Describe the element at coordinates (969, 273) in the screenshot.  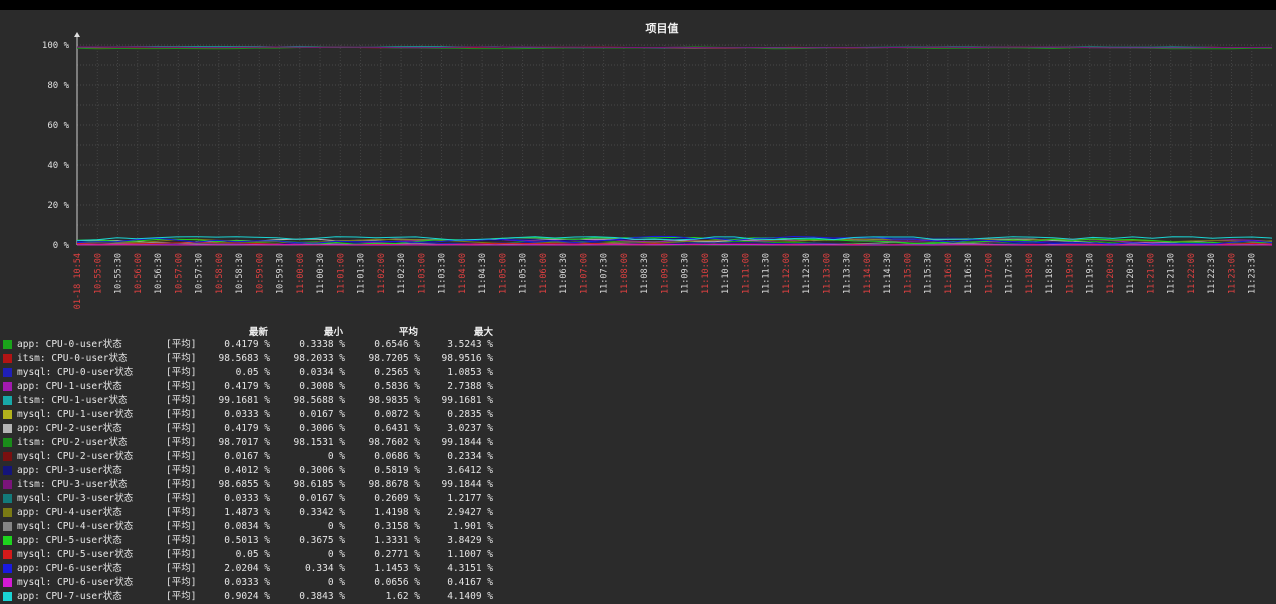
I see `x-tick-label: 11:16:30` at that location.